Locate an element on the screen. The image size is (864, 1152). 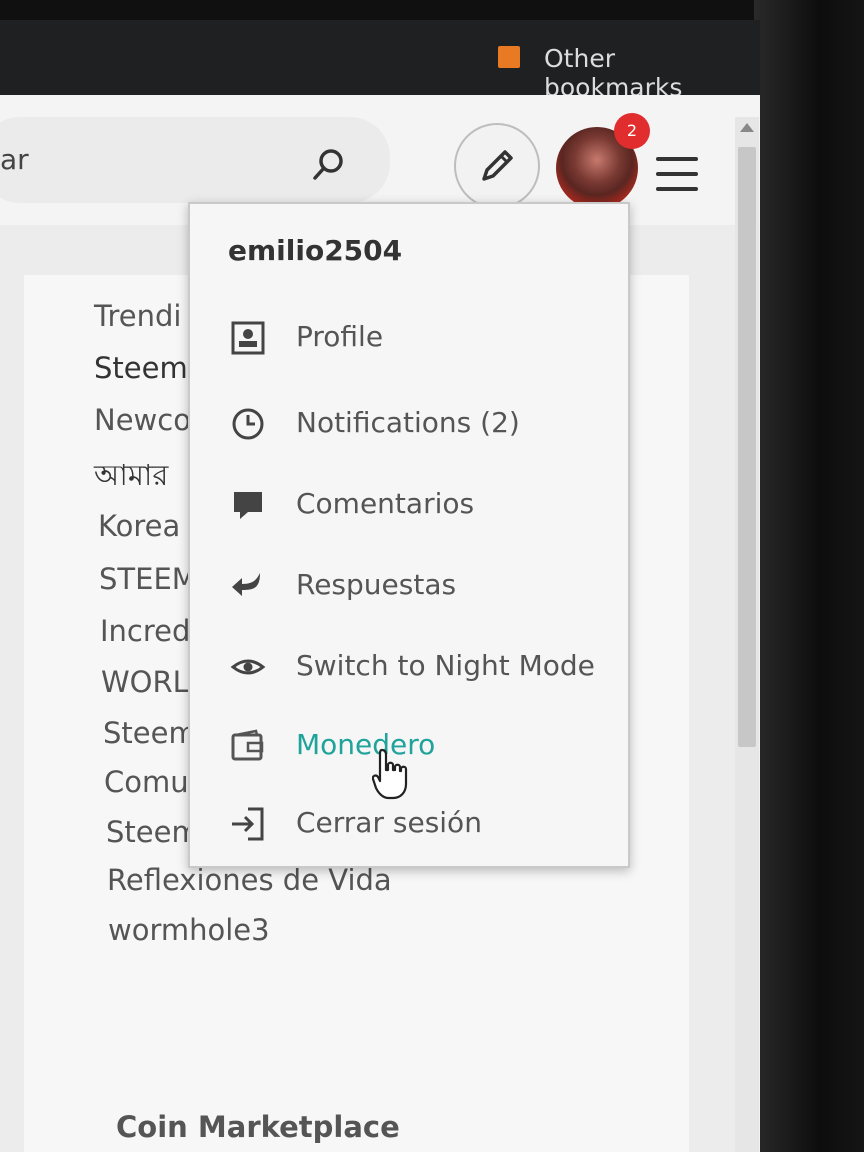
menu-item-replies: Respuestas is located at coordinates (425, 585).